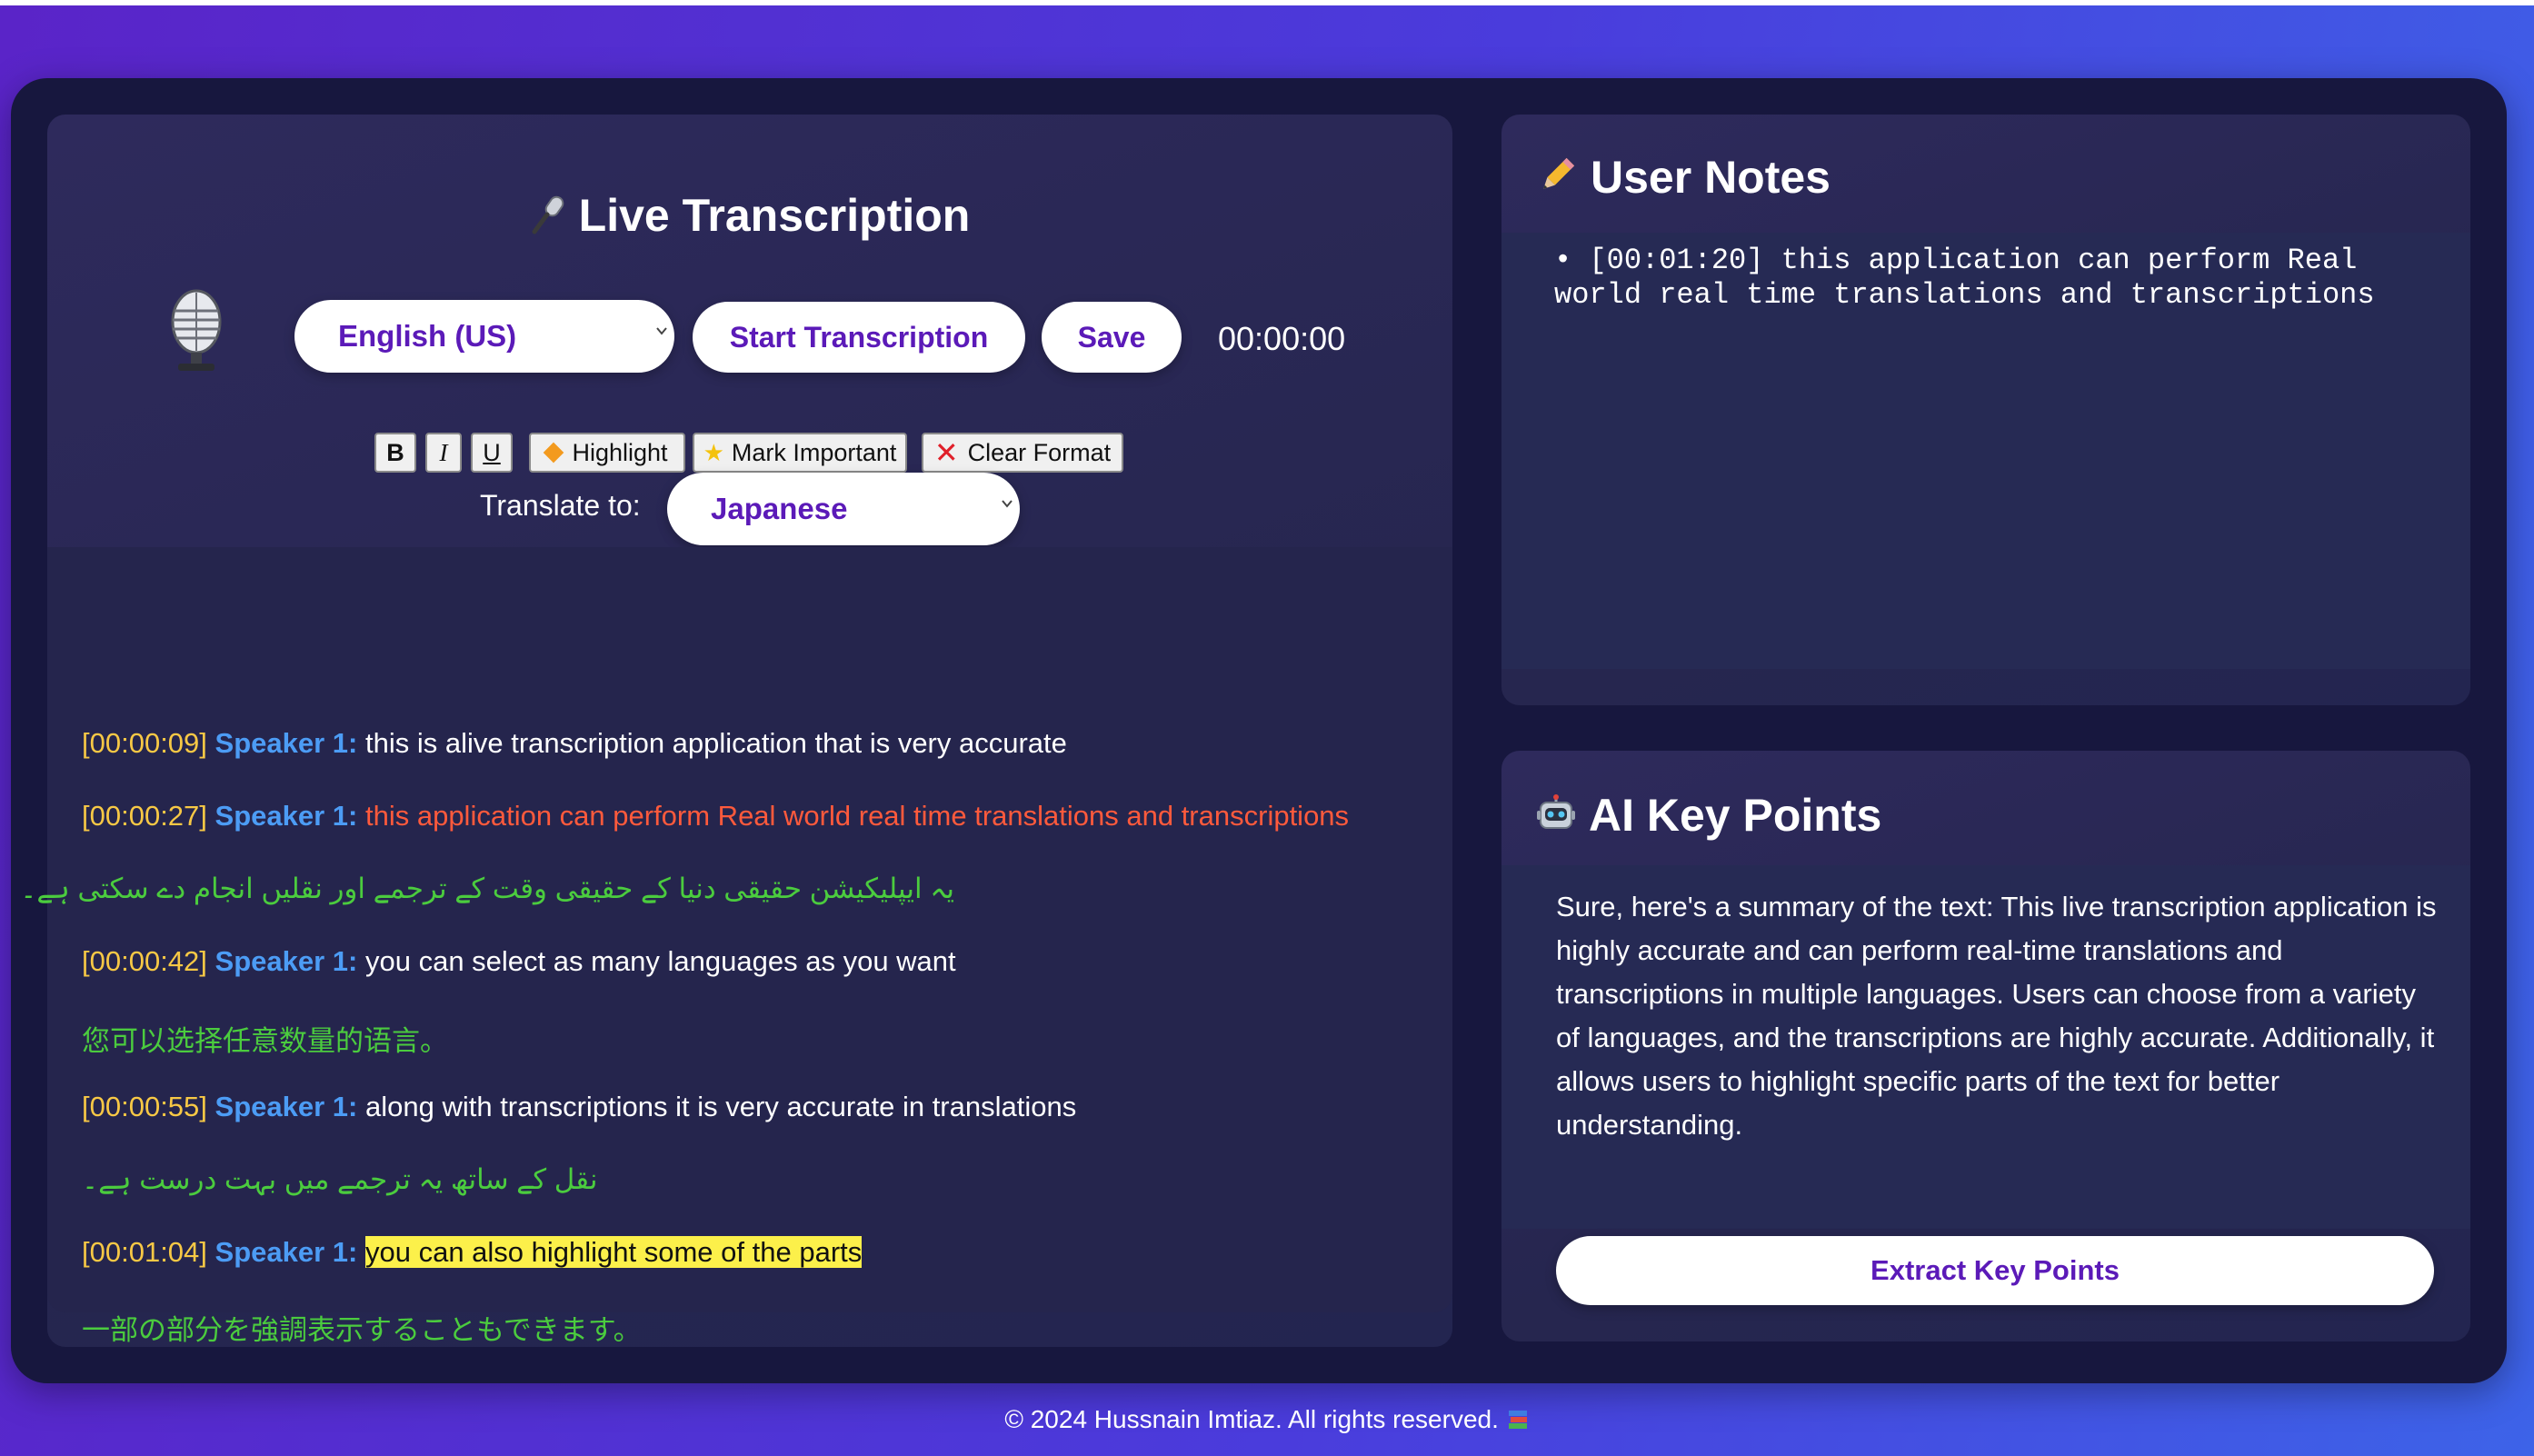  I want to click on underline-button: U, so click(492, 453).